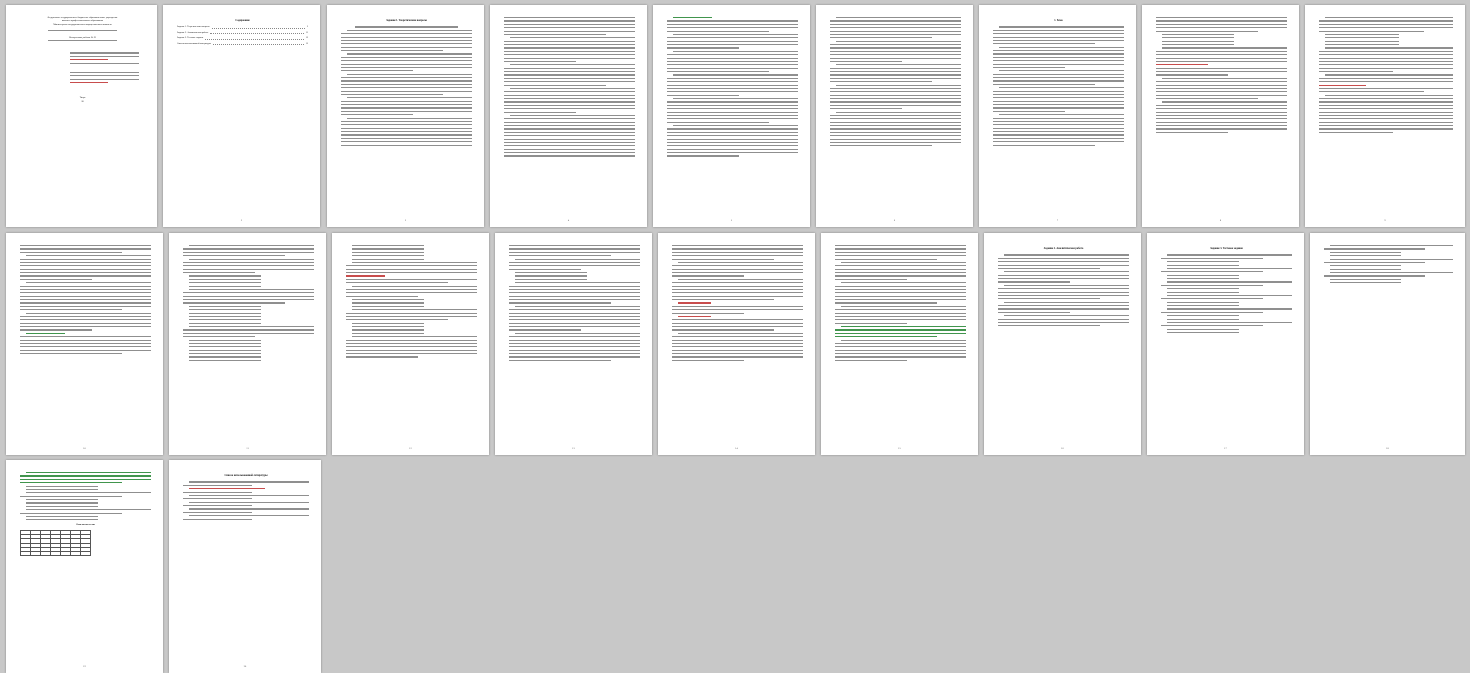 The image size is (1470, 673). Describe the element at coordinates (1057, 116) in the screenshot. I see `document-page: 1. Блок 7` at that location.